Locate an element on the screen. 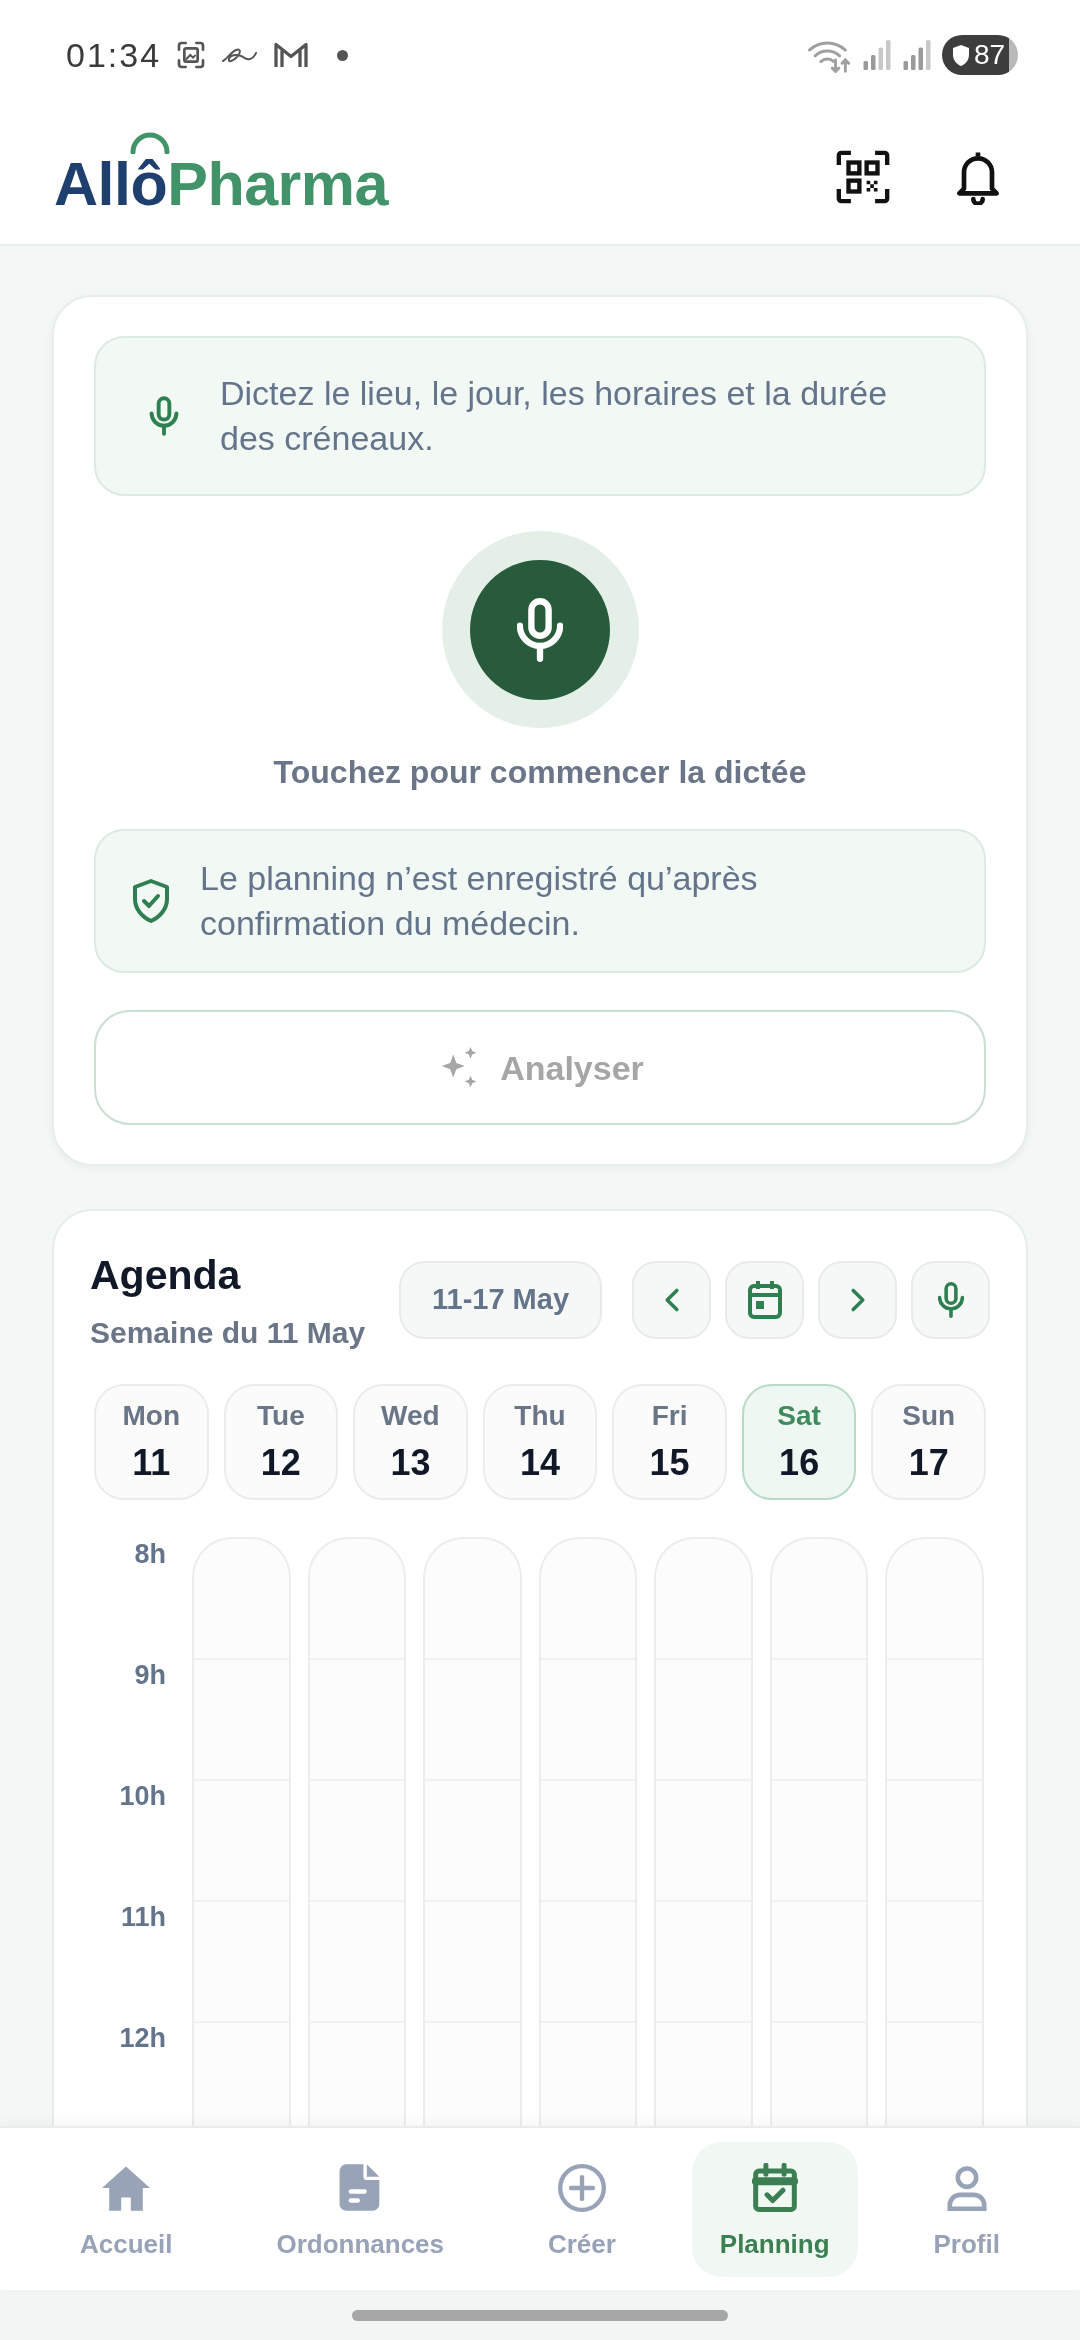 The width and height of the screenshot is (1080, 2340). confirmation-notice: Le planning n’est enregistré qu’après confirmation du médecin. is located at coordinates (479, 901).